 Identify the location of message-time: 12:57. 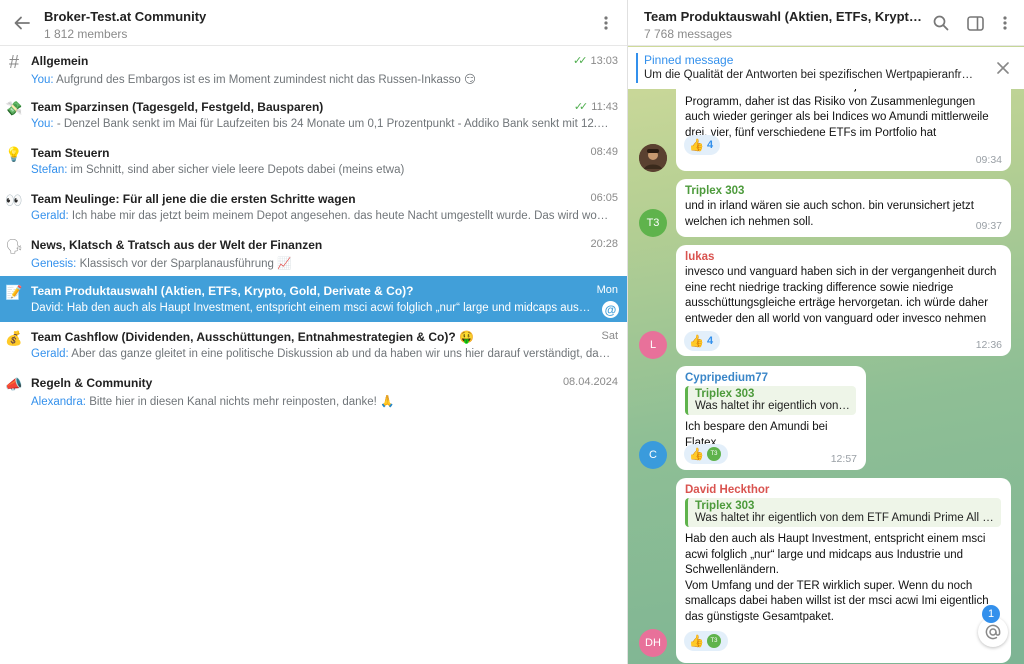
(843, 459).